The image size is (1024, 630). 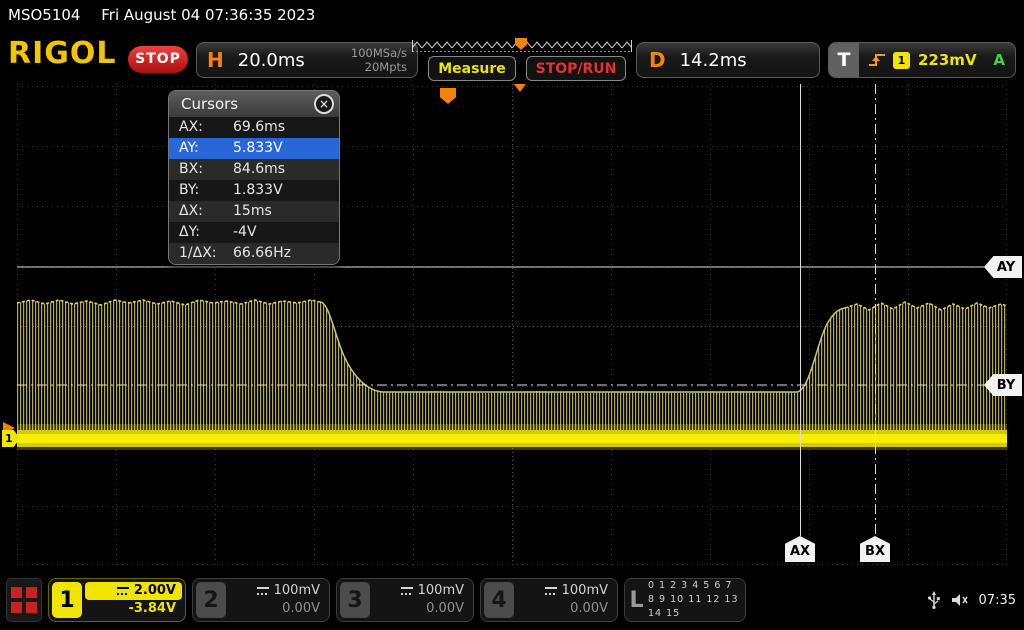 I want to click on channel-1-scale: 2.00V, so click(x=133, y=591).